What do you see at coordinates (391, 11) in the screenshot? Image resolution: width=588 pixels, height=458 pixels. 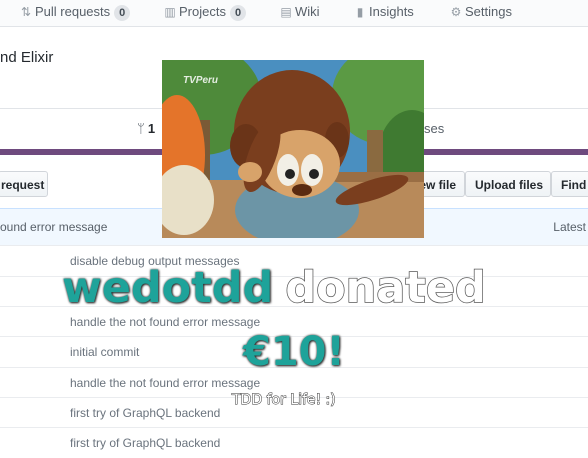 I see `nav-insights-label: Insights` at bounding box center [391, 11].